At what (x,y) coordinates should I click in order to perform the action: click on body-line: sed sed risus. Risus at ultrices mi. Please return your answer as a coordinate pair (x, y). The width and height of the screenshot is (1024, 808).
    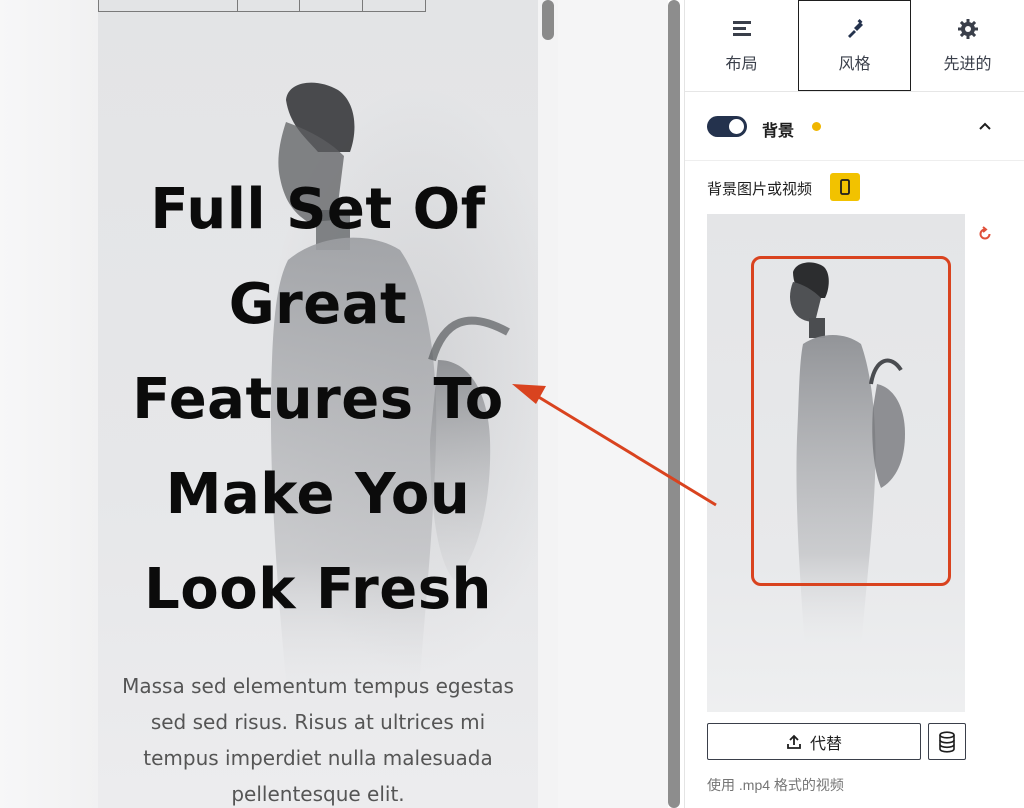
    Looking at the image, I should click on (318, 722).